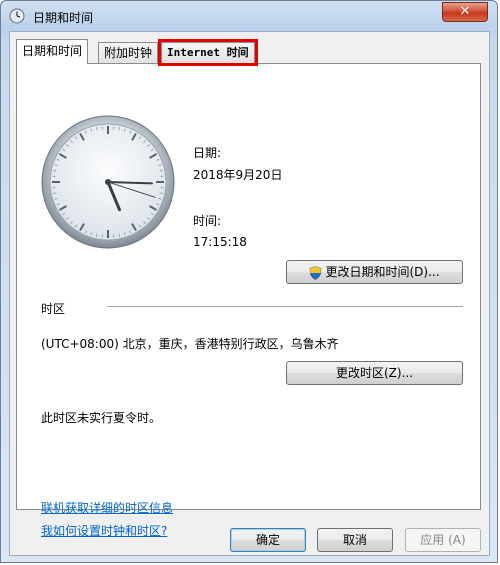 This screenshot has width=500, height=565. What do you see at coordinates (316, 272) in the screenshot?
I see `uac-shield-icon` at bounding box center [316, 272].